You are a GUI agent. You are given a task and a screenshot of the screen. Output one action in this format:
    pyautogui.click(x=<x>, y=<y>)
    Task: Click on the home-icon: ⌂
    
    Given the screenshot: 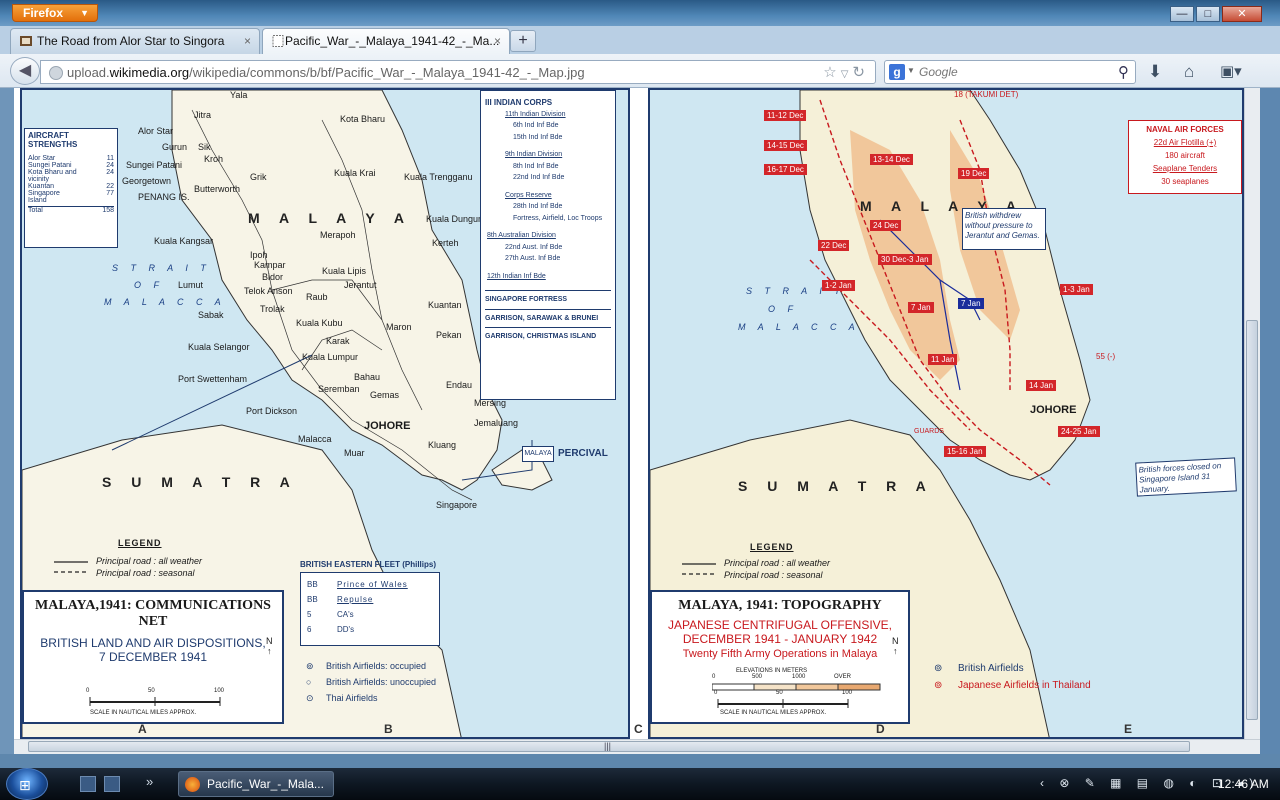 What is the action you would take?
    pyautogui.click(x=1189, y=72)
    